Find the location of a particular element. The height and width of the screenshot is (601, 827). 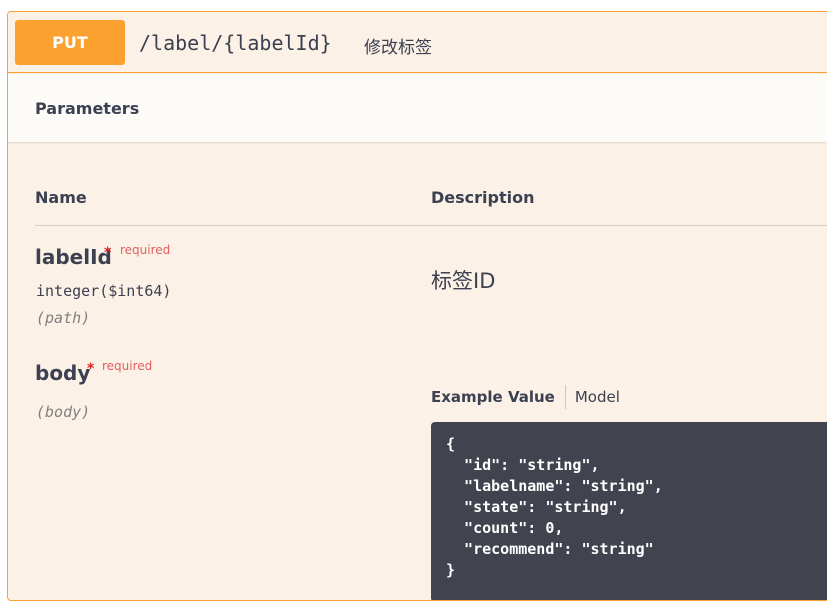

column-header-name: Name is located at coordinates (61, 197).